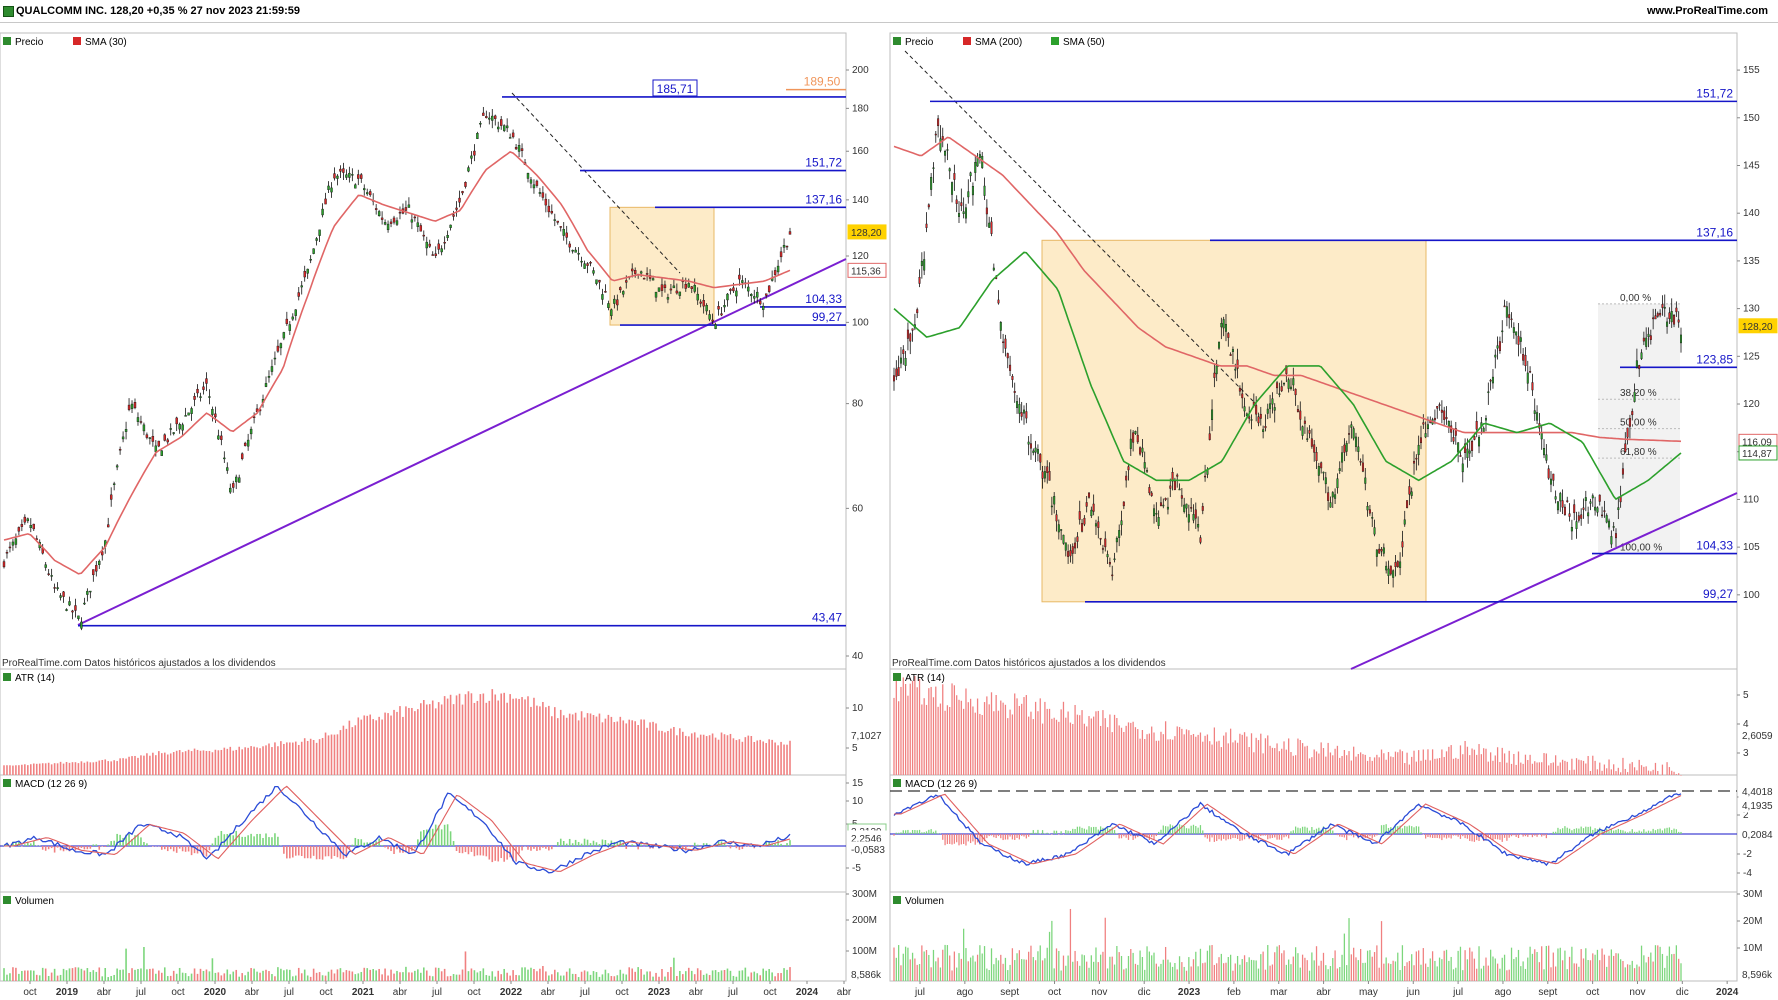 This screenshot has width=1778, height=1000. What do you see at coordinates (998, 42) in the screenshot?
I see `panel-title-price: SMA (200)` at bounding box center [998, 42].